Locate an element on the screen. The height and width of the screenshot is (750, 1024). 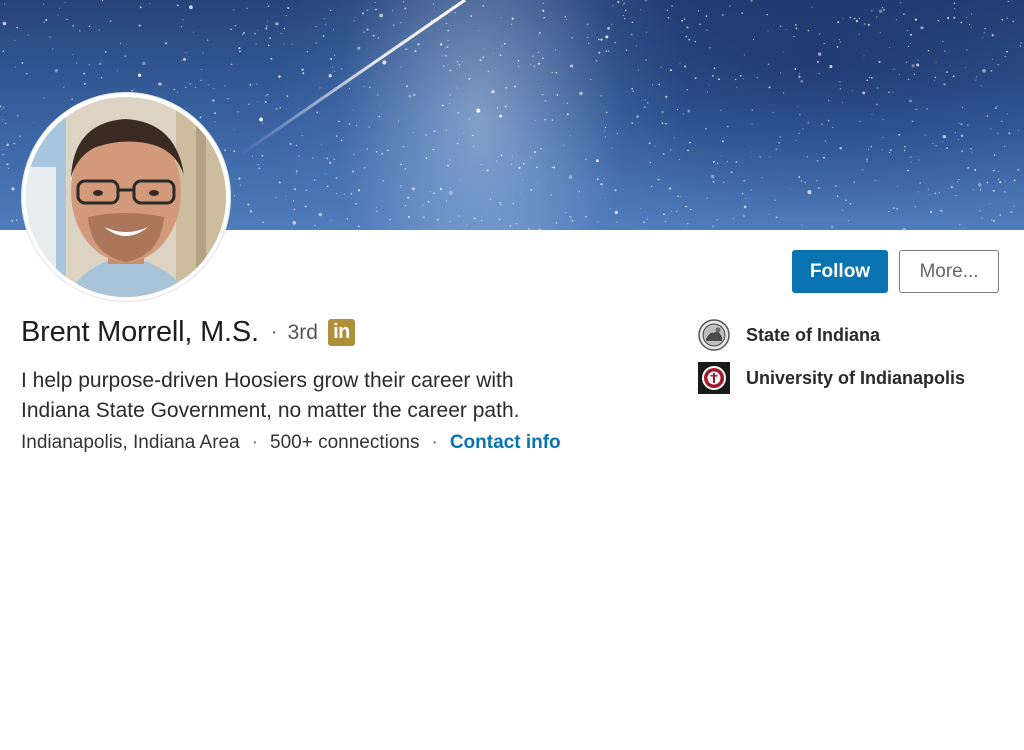
profile-photo is located at coordinates (126, 197).